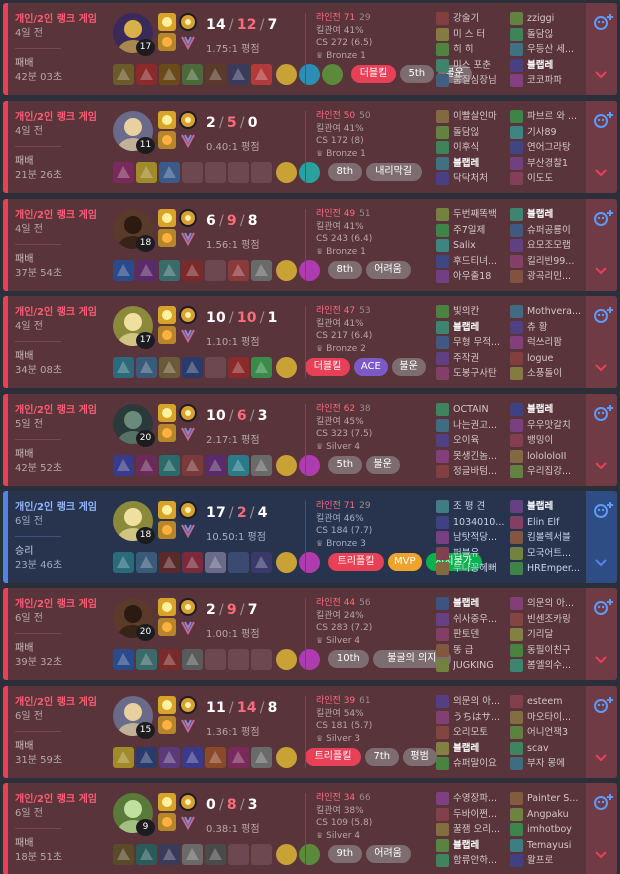 The height and width of the screenshot is (874, 620). Describe the element at coordinates (480, 311) in the screenshot. I see `player-name: 빛의칸` at that location.